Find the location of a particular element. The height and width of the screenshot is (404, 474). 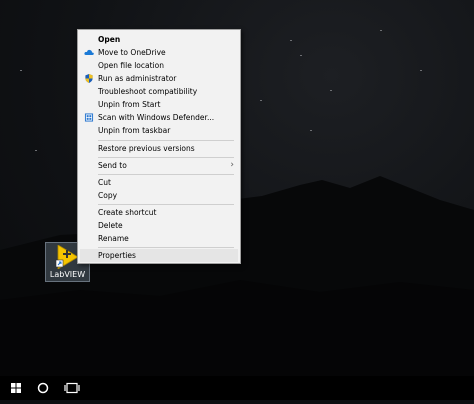

windows-start-icon is located at coordinates (16, 388).